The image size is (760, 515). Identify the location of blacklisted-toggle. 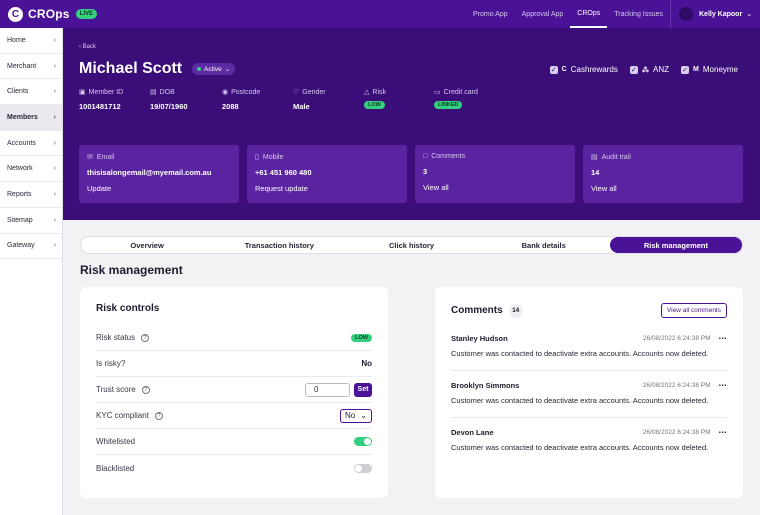
(363, 468).